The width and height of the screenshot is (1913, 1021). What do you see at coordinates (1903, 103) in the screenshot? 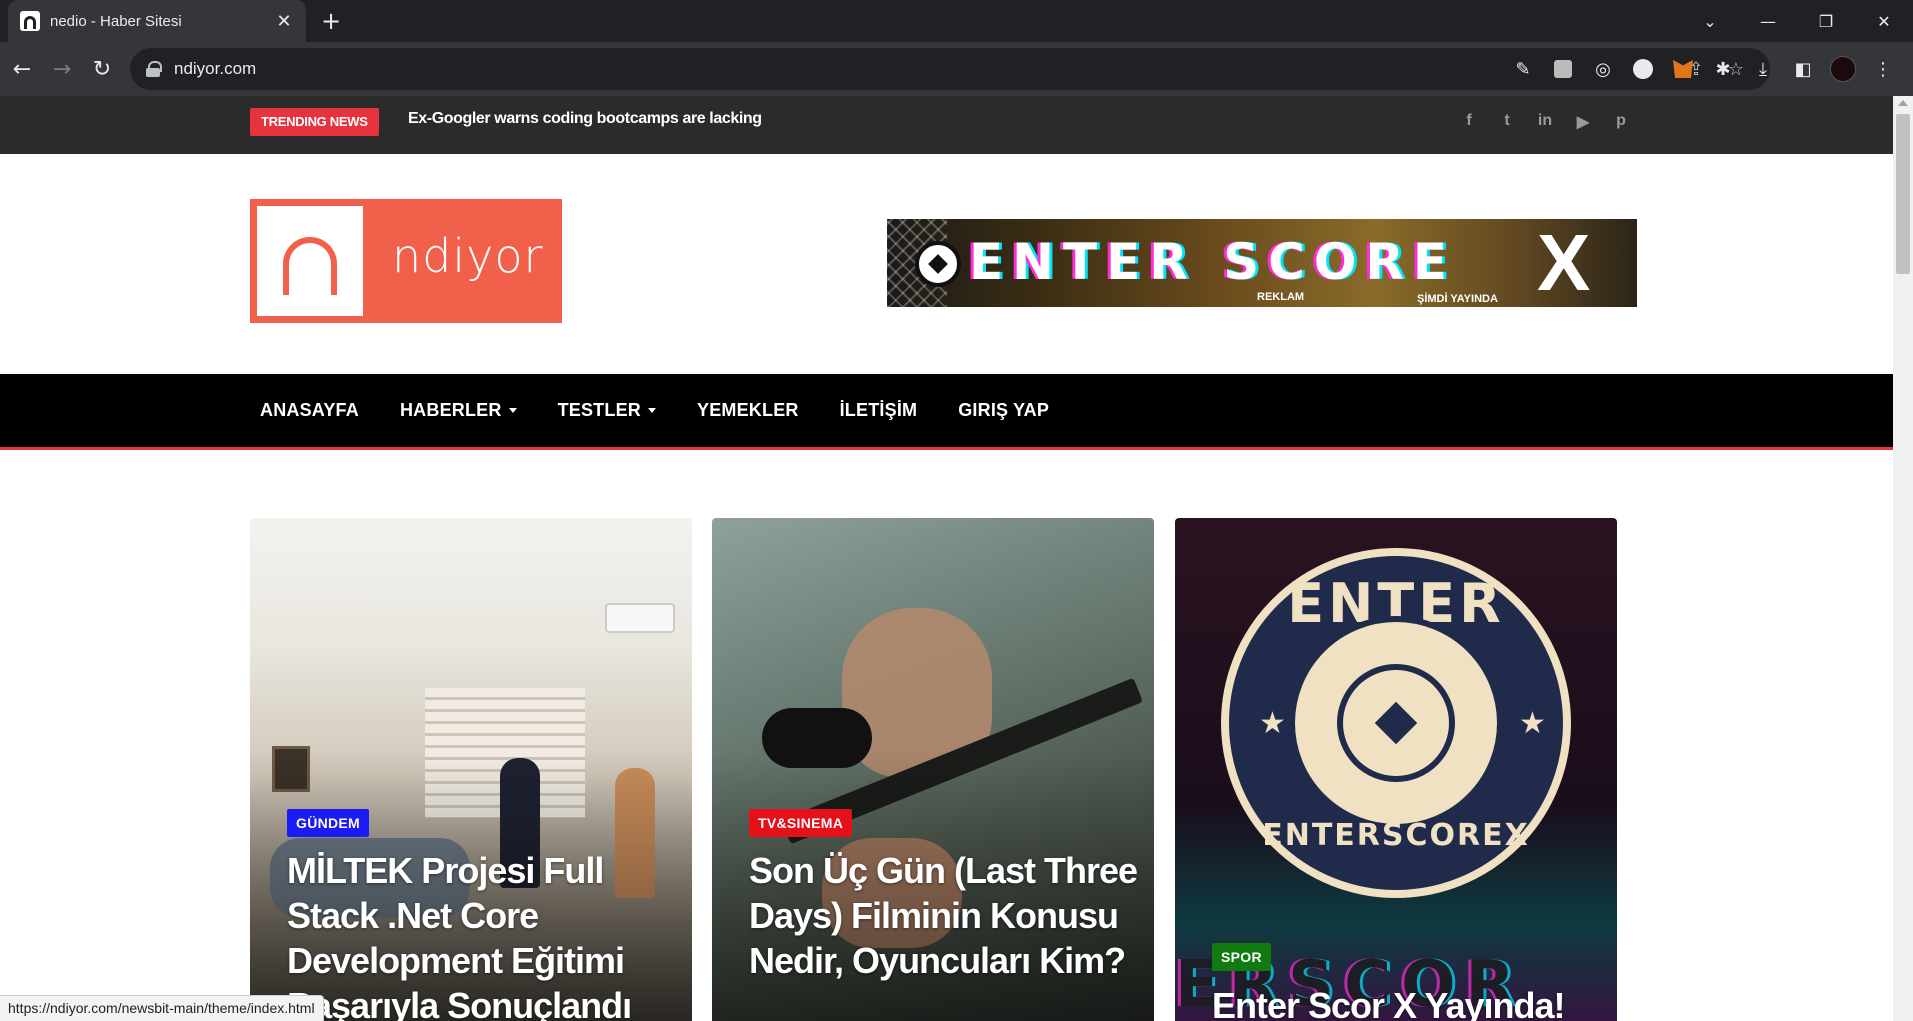
I see `scroll-up-icon` at bounding box center [1903, 103].